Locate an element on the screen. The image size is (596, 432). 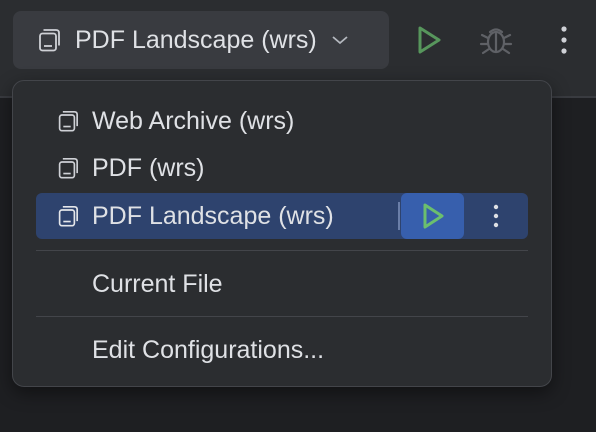
popup-item-label: Web Archive (wrs) is located at coordinates (193, 120).